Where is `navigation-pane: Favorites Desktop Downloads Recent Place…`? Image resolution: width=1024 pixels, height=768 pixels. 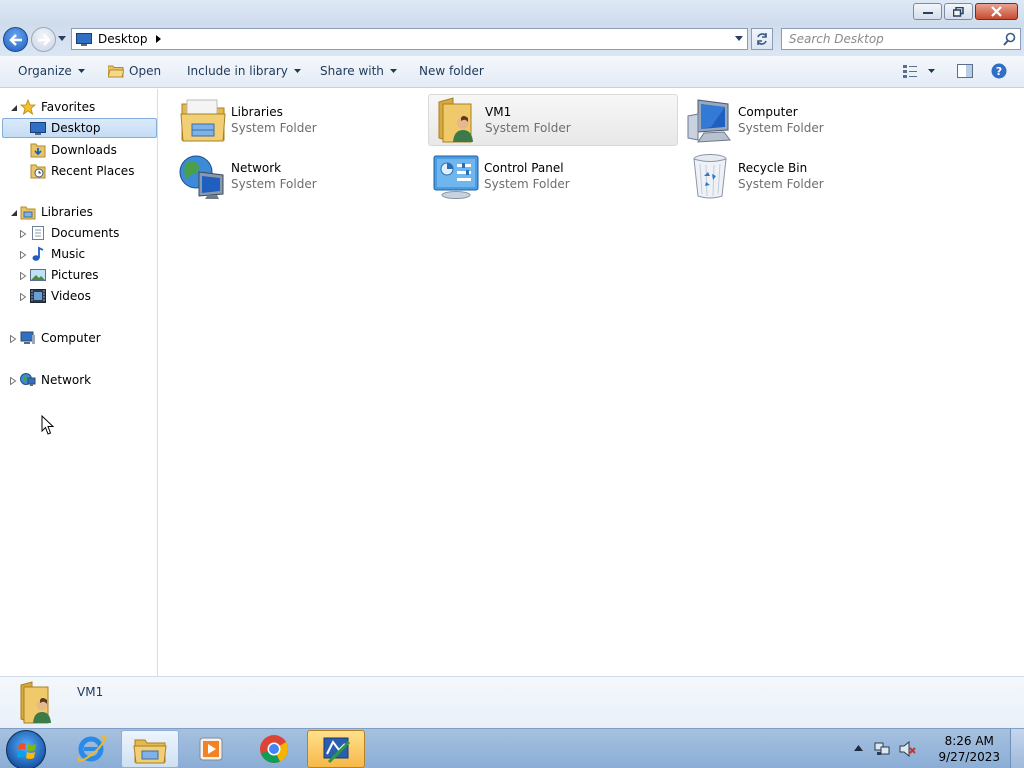
navigation-pane: Favorites Desktop Downloads Recent Place… is located at coordinates (79, 382).